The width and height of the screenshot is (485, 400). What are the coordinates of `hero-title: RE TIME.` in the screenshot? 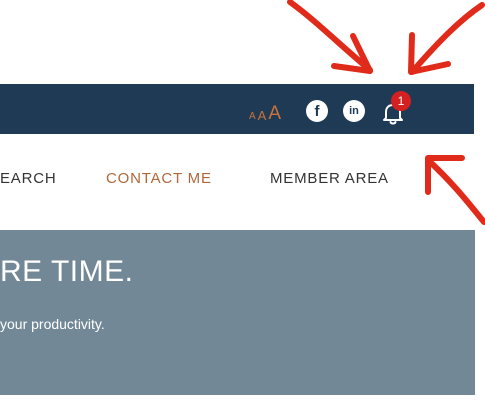 It's located at (67, 271).